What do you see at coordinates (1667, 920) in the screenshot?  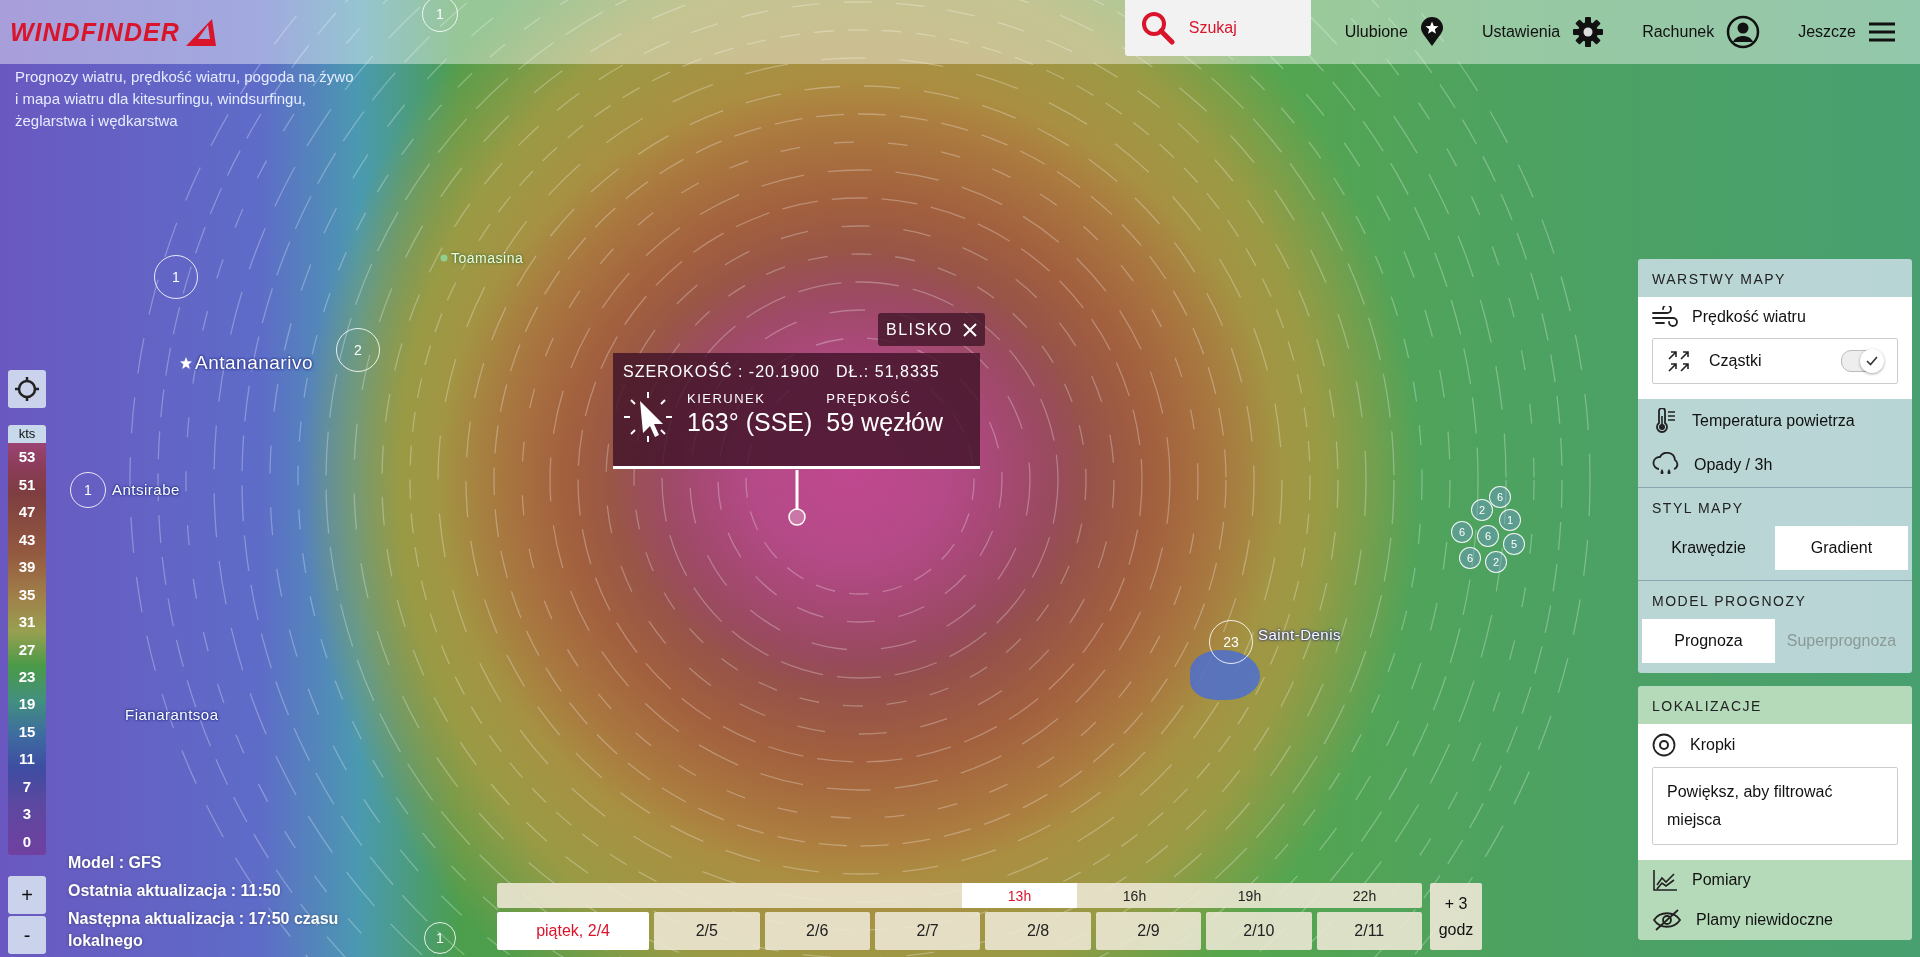 I see `eye-off-icon` at bounding box center [1667, 920].